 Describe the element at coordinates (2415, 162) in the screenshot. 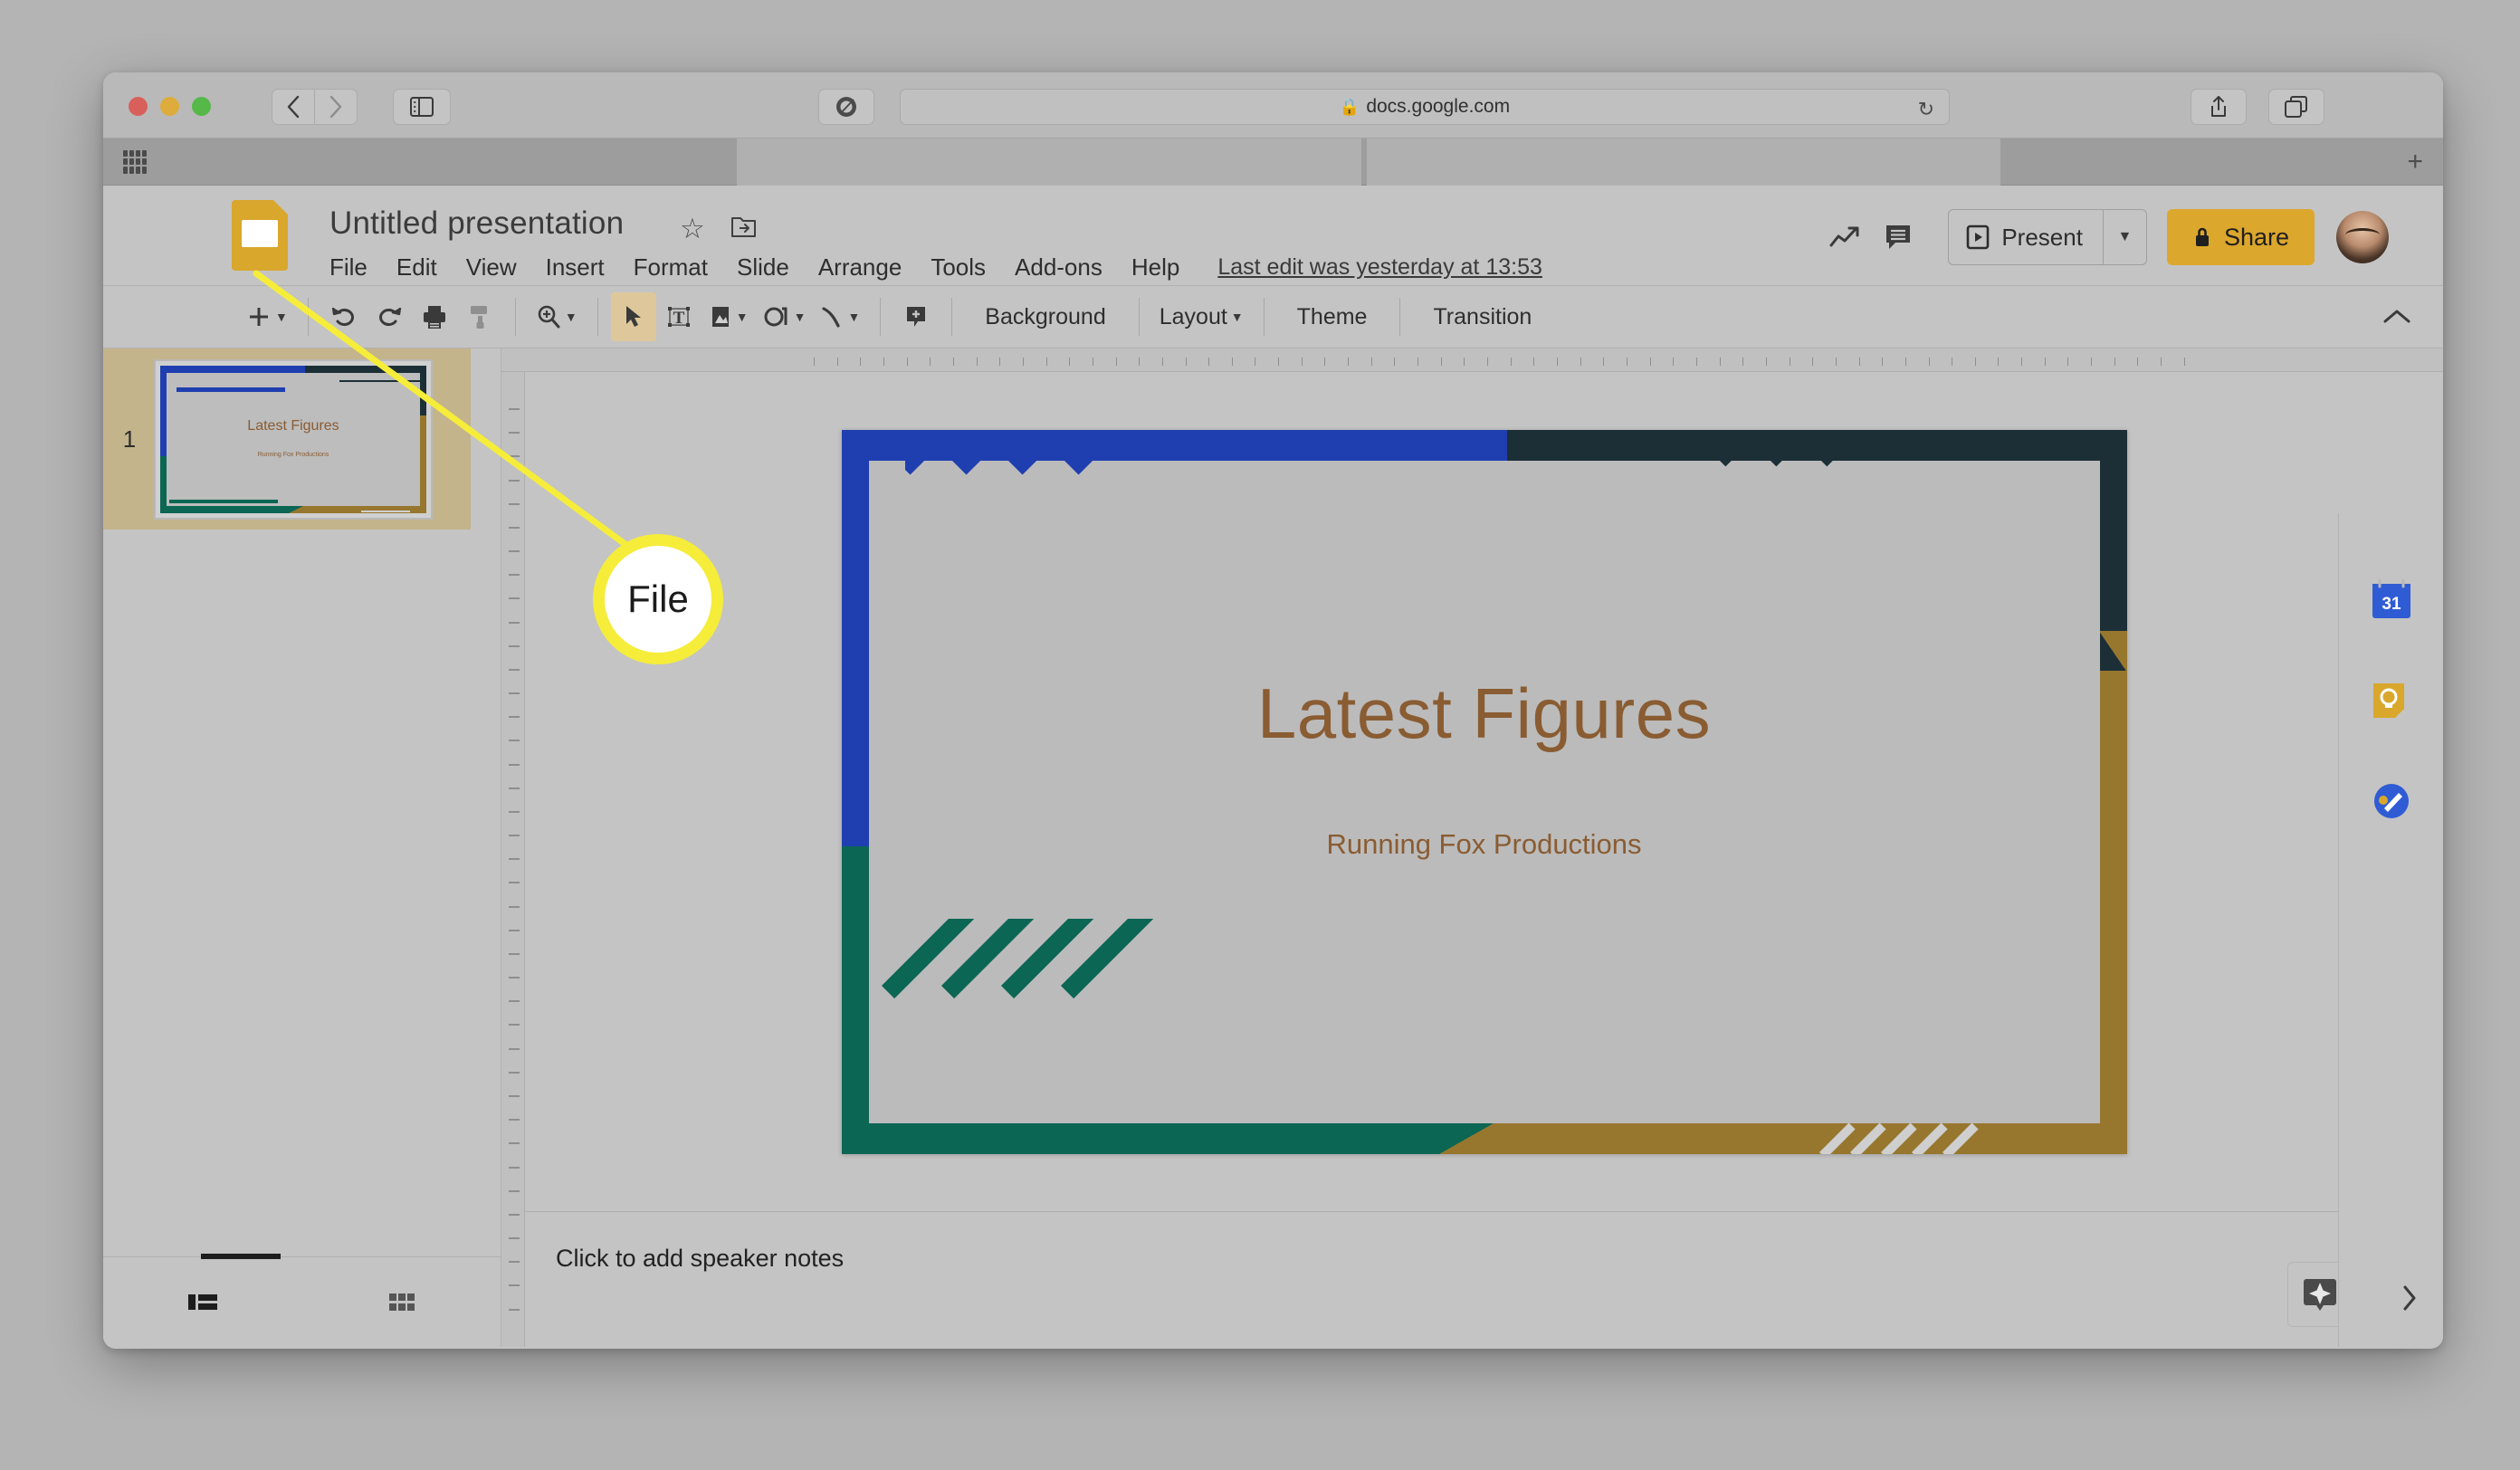

I see `new-tab-plus-icon: +` at that location.